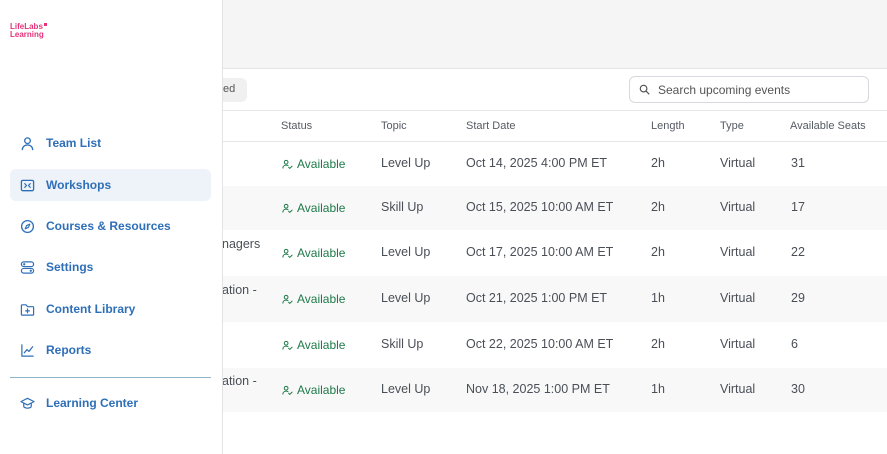 The height and width of the screenshot is (454, 887). I want to click on user-icon, so click(27, 143).